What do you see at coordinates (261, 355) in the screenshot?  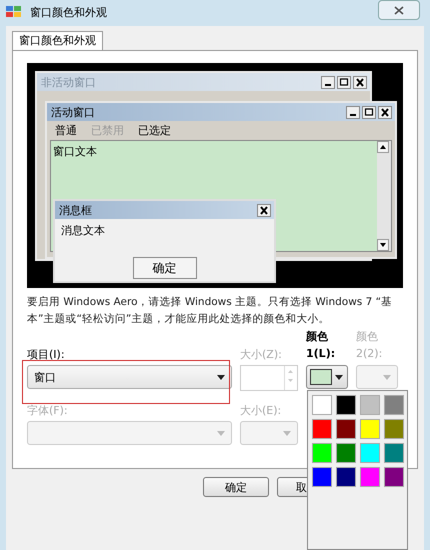 I see `field-label: 大小(Z):` at bounding box center [261, 355].